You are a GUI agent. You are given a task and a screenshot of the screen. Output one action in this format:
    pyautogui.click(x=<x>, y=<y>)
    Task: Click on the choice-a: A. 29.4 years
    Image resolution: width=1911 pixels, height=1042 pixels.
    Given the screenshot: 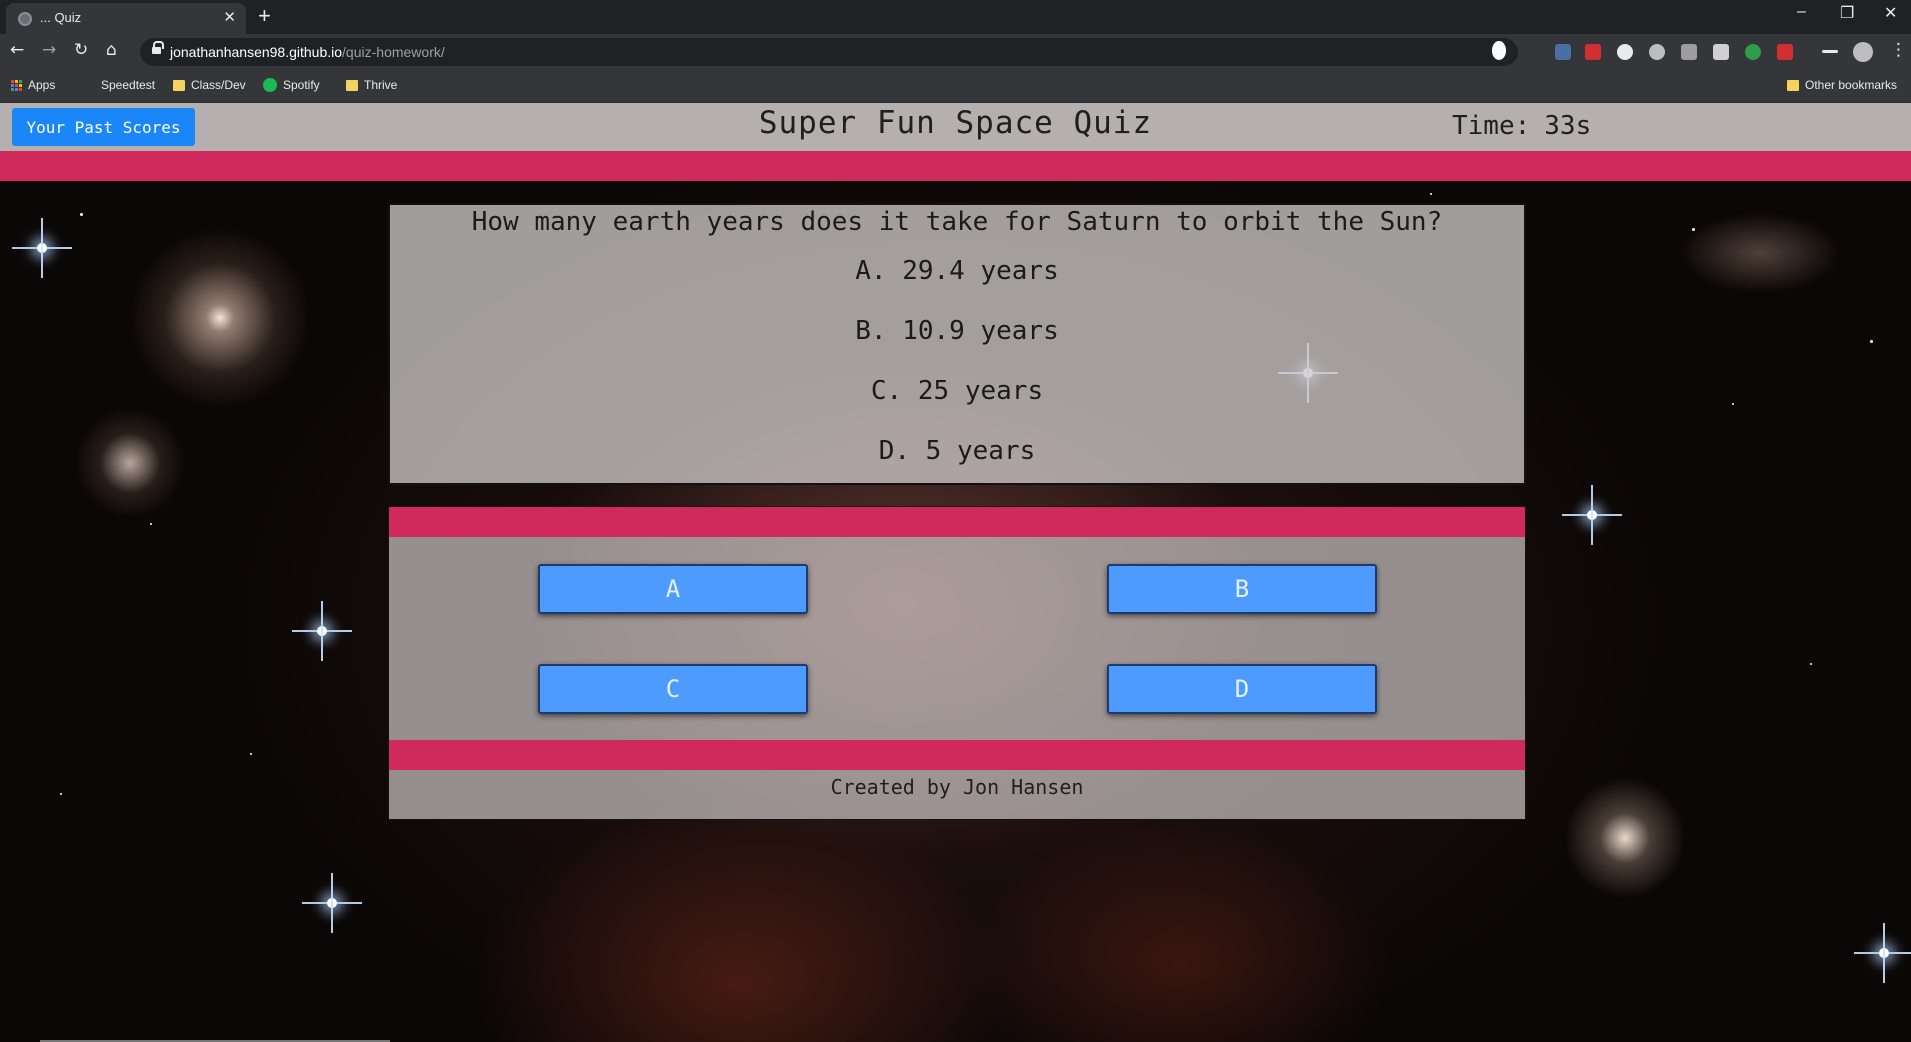 What is the action you would take?
    pyautogui.click(x=957, y=271)
    